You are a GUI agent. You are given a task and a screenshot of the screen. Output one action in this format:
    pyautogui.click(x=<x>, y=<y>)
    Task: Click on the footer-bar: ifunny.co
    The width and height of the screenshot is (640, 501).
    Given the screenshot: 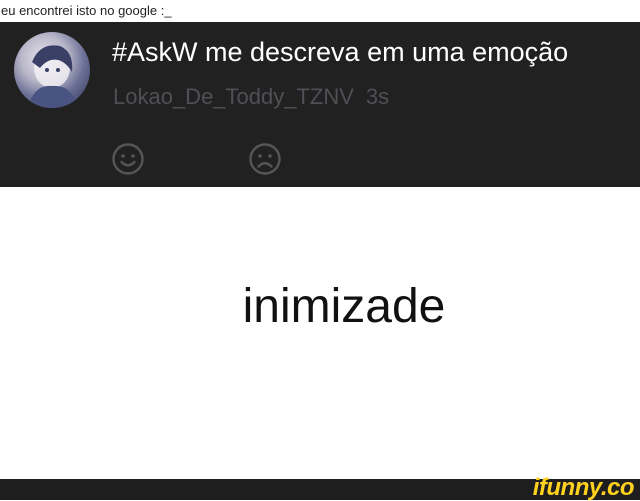 What is the action you would take?
    pyautogui.click(x=320, y=488)
    